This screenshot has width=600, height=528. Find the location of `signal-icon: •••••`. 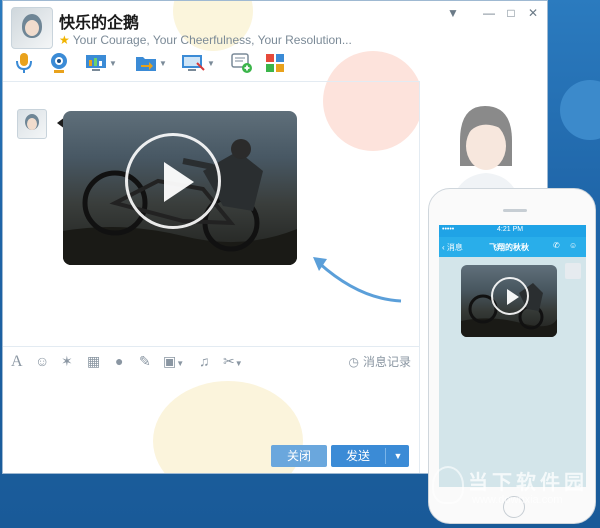

signal-icon: ••••• is located at coordinates (448, 229).